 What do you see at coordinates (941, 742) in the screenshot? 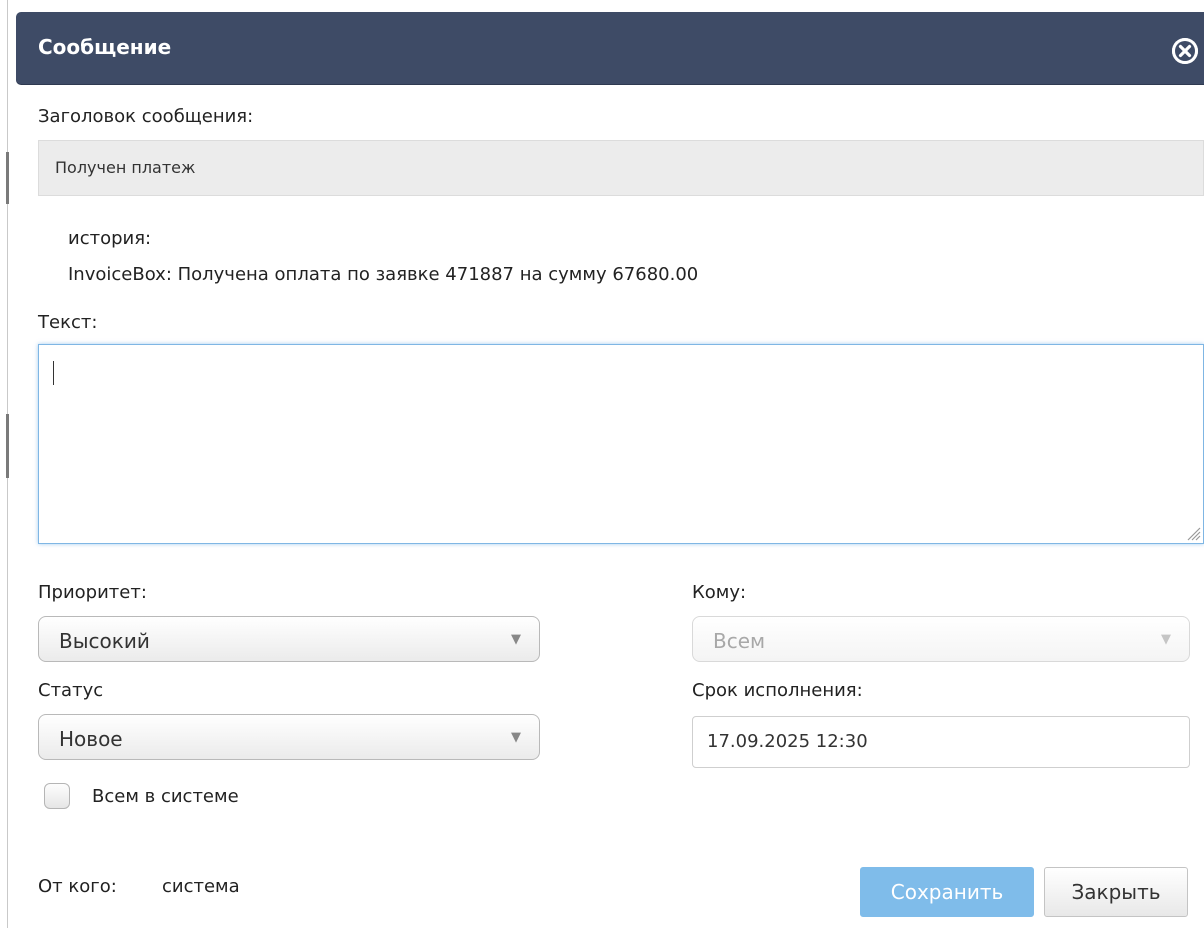
I see `deadline-input: 17.09.2025 12:30` at bounding box center [941, 742].